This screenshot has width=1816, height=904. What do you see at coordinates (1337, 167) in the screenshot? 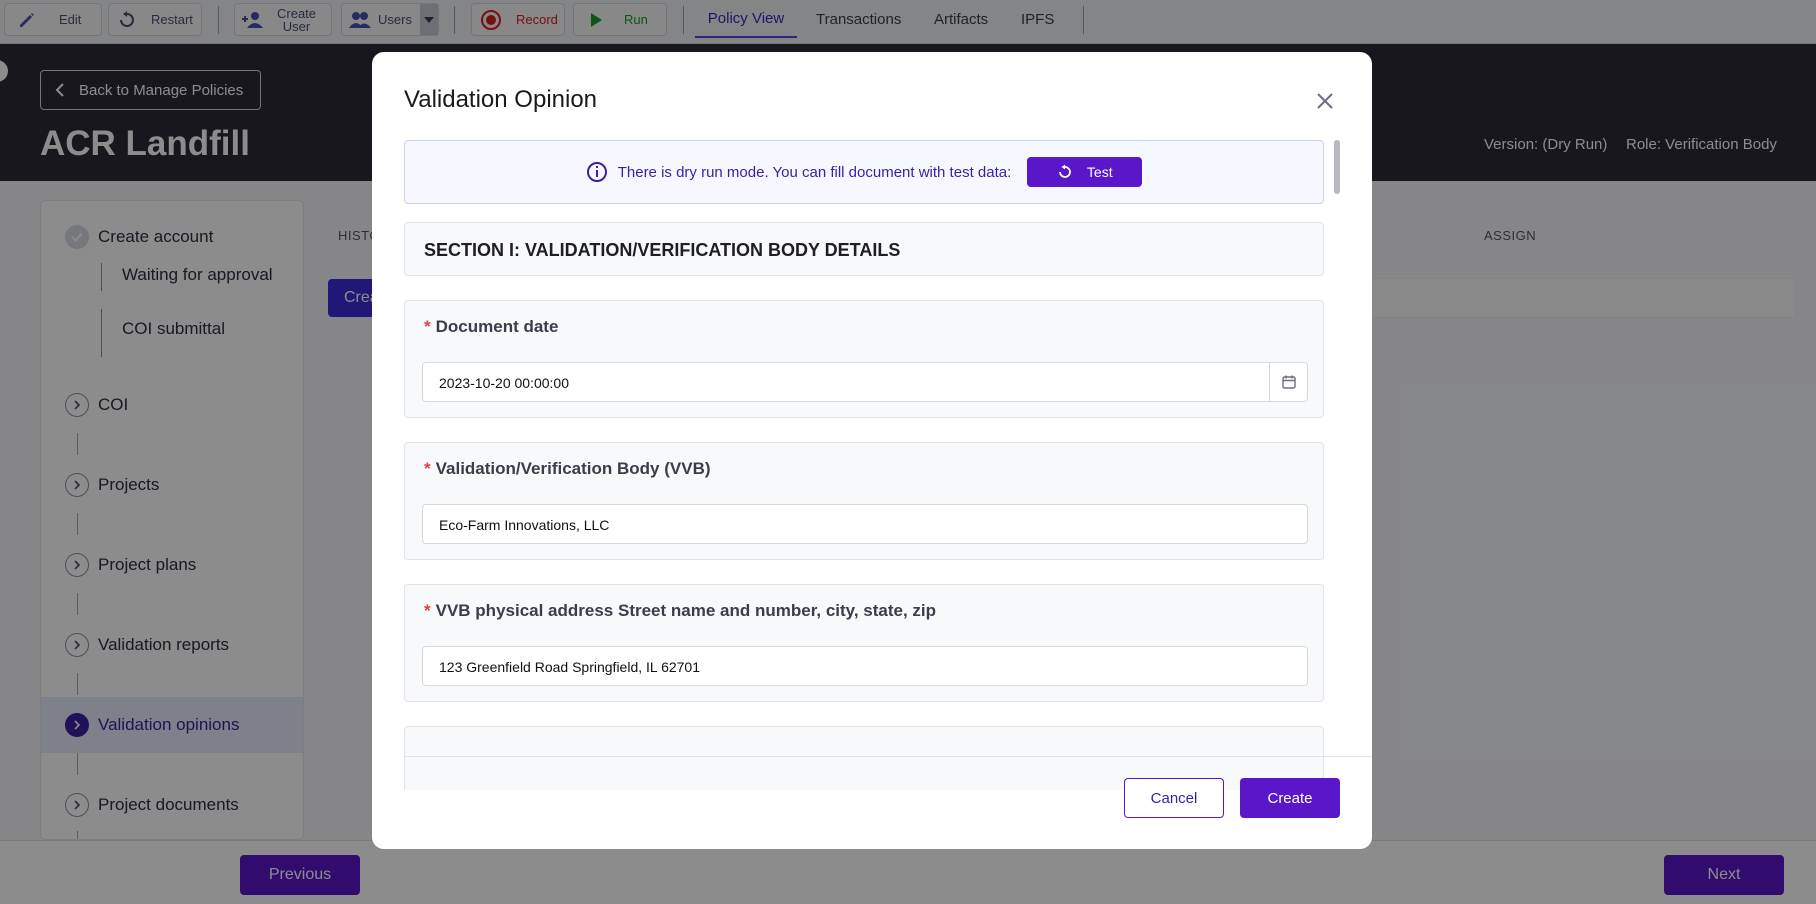
I see `dialog-scrollbar` at bounding box center [1337, 167].